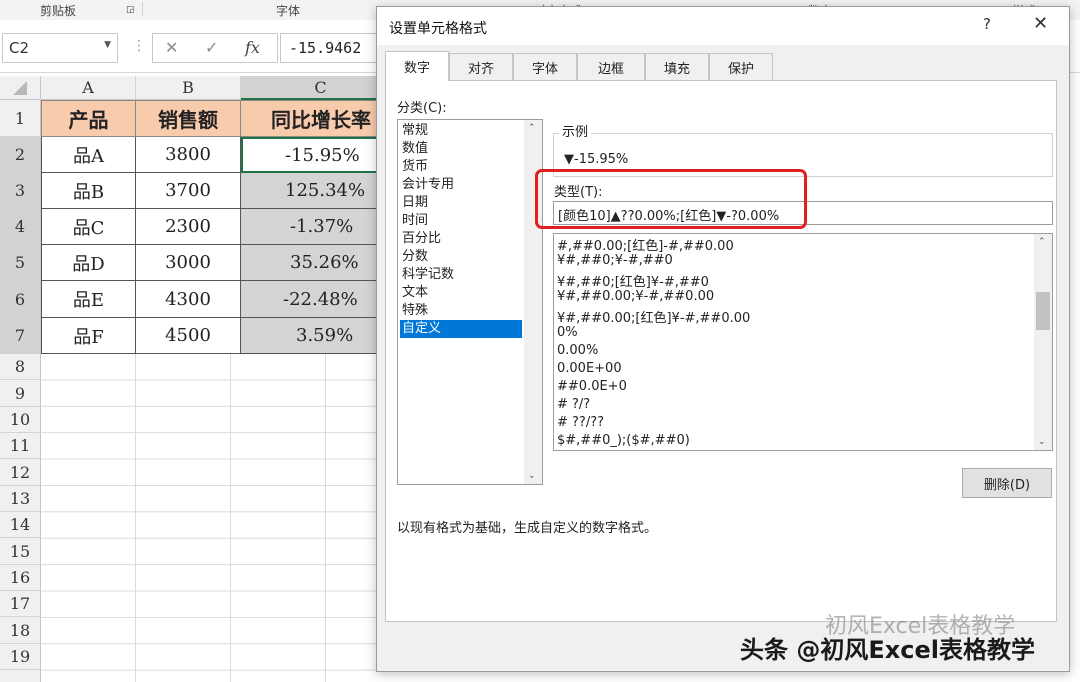 The width and height of the screenshot is (1080, 682). I want to click on drag-handle-icon: ⋮, so click(139, 46).